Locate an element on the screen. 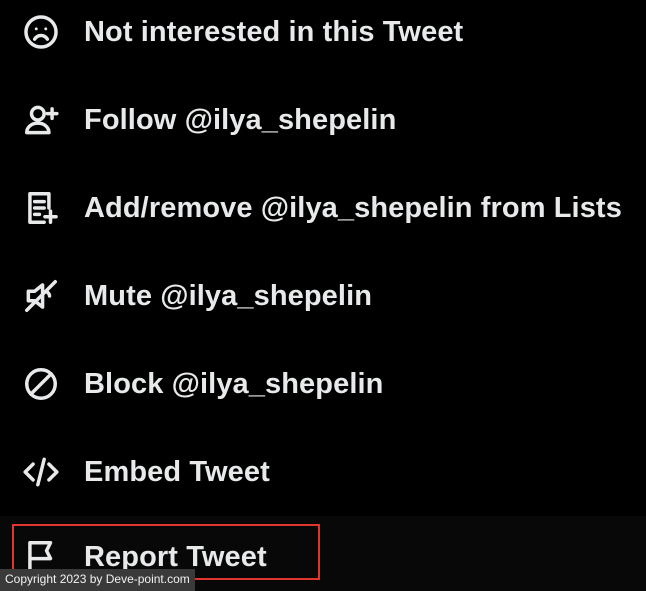 This screenshot has width=646, height=591. menu-item-block: Block @ilya_shepelin is located at coordinates (323, 384).